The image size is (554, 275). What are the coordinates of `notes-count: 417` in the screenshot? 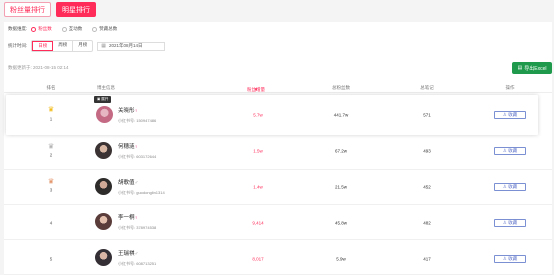 It's located at (427, 259).